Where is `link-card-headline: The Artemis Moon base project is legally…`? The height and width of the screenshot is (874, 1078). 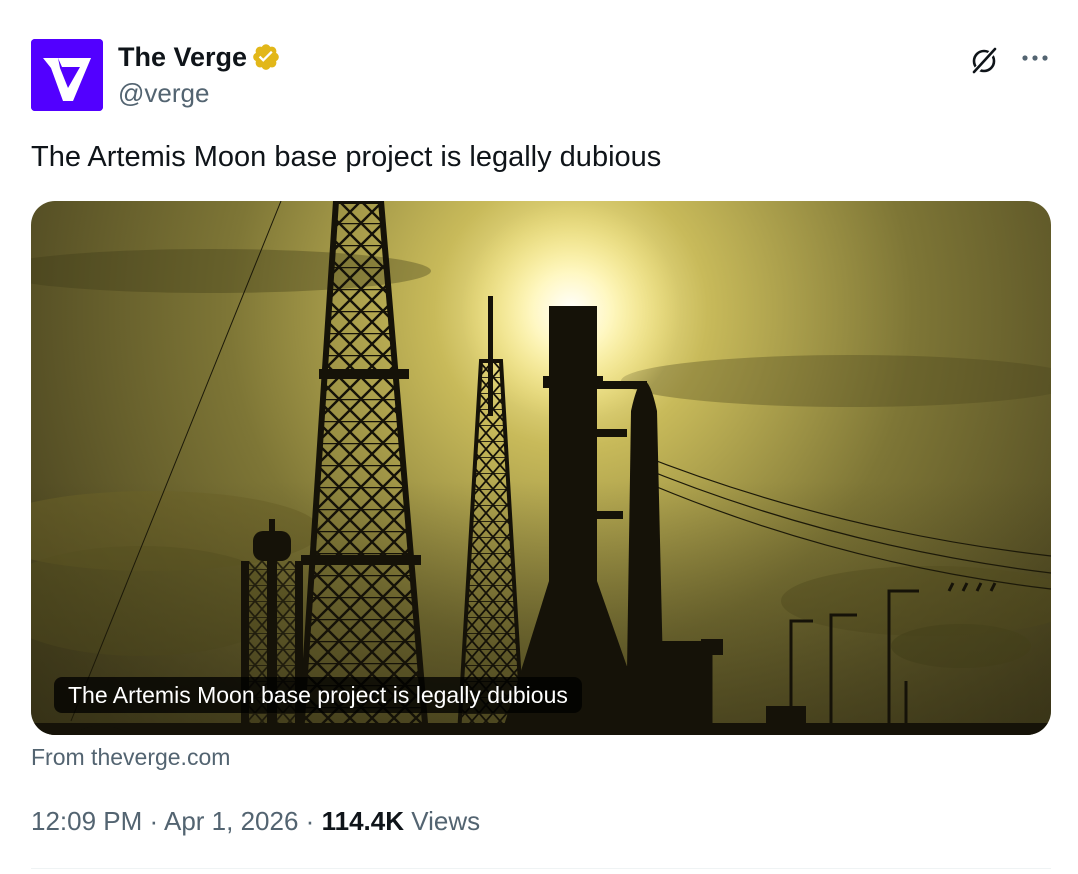
link-card-headline: The Artemis Moon base project is legally… is located at coordinates (318, 695).